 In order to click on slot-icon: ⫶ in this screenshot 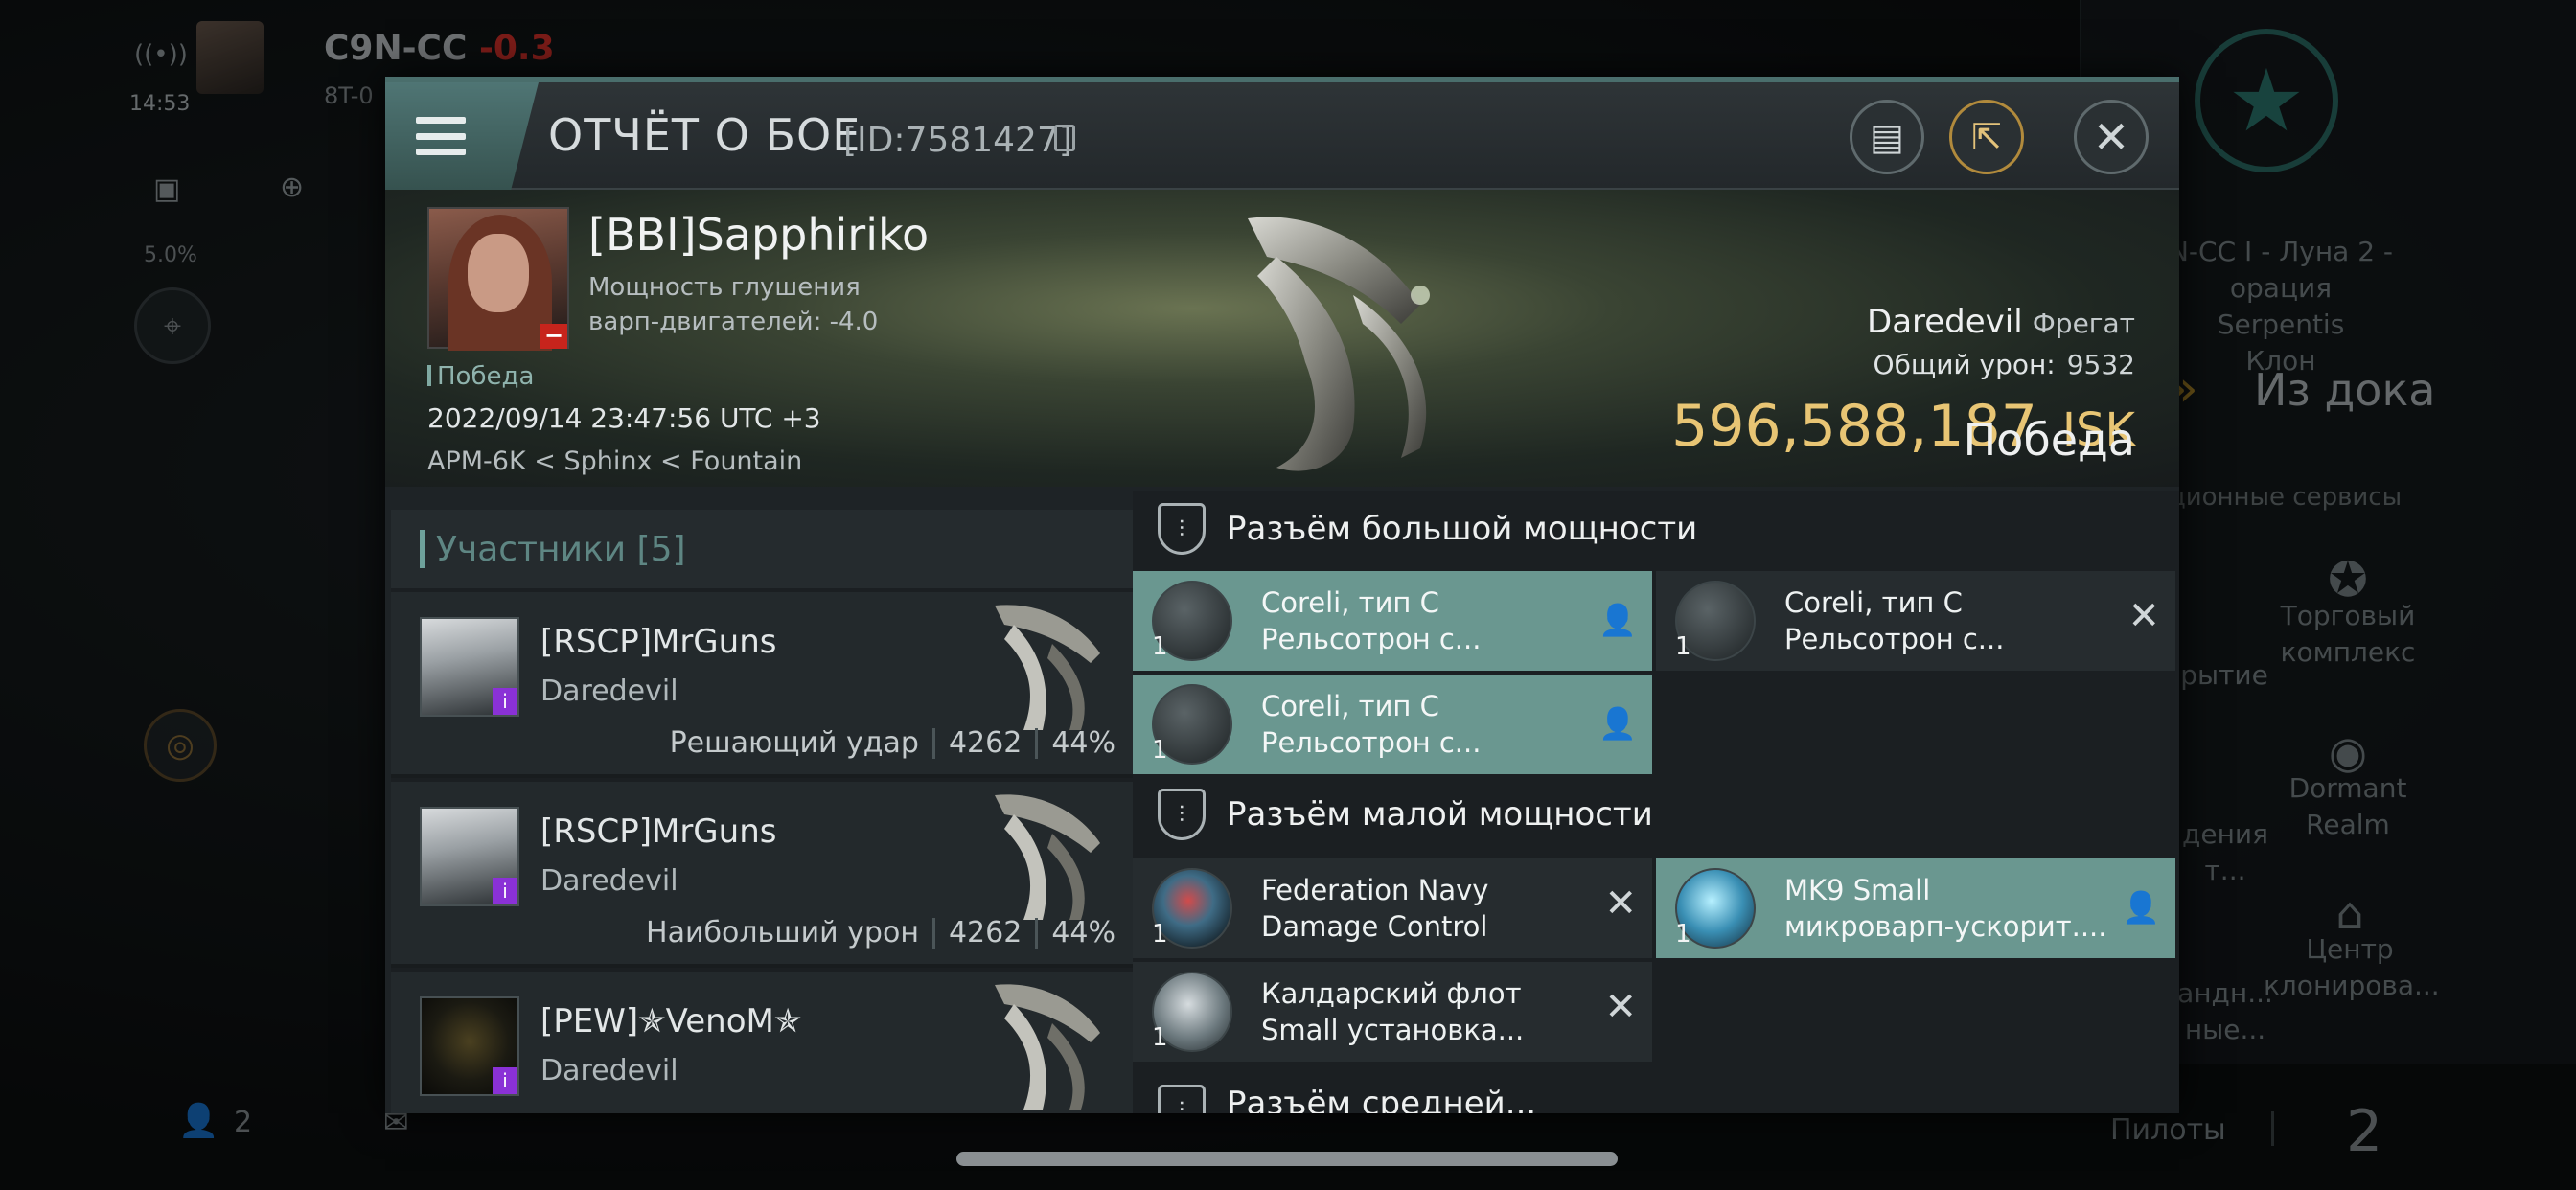, I will do `click(1182, 1099)`.